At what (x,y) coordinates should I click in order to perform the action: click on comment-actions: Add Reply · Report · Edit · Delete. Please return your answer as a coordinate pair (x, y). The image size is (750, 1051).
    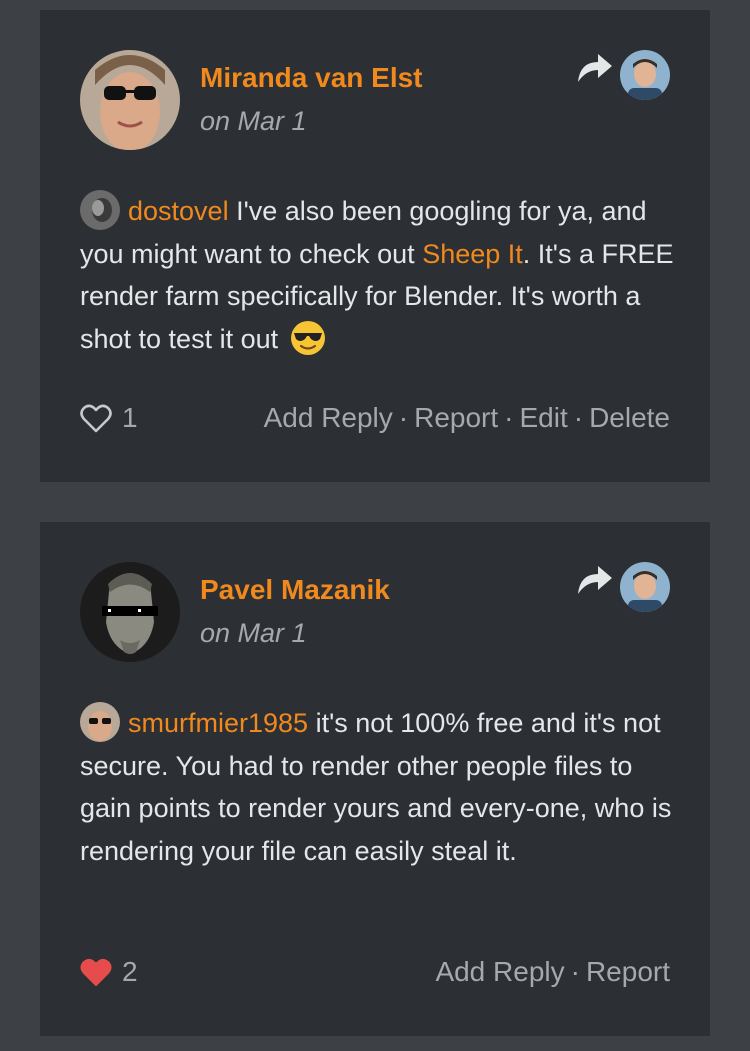
    Looking at the image, I should click on (467, 418).